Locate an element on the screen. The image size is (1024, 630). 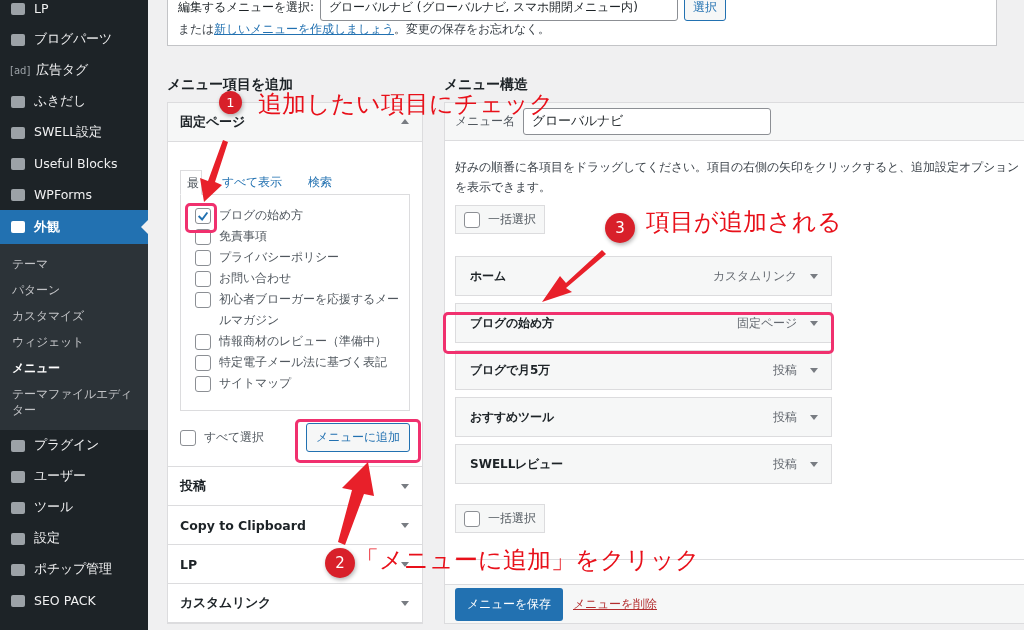
sidebar-item: プラグイン is located at coordinates (74, 445).